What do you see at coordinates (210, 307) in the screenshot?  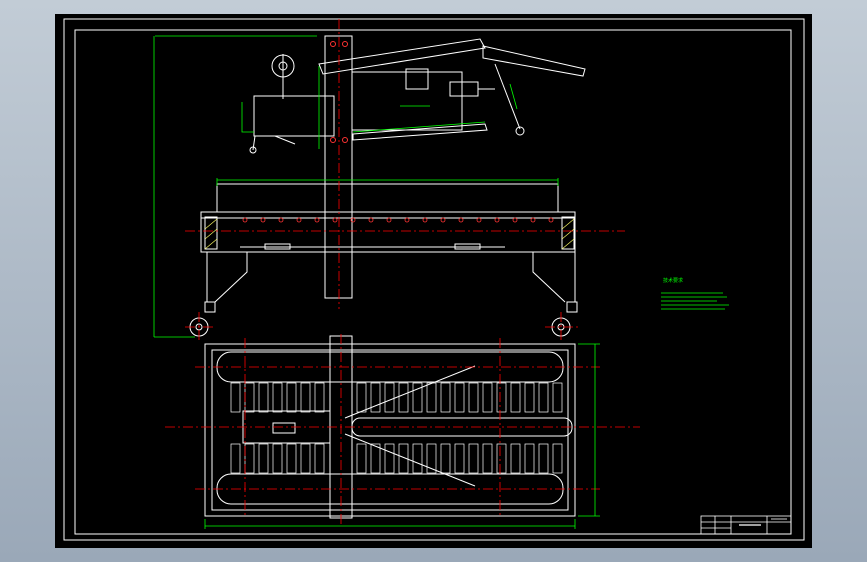 I see `left-caster-mount` at bounding box center [210, 307].